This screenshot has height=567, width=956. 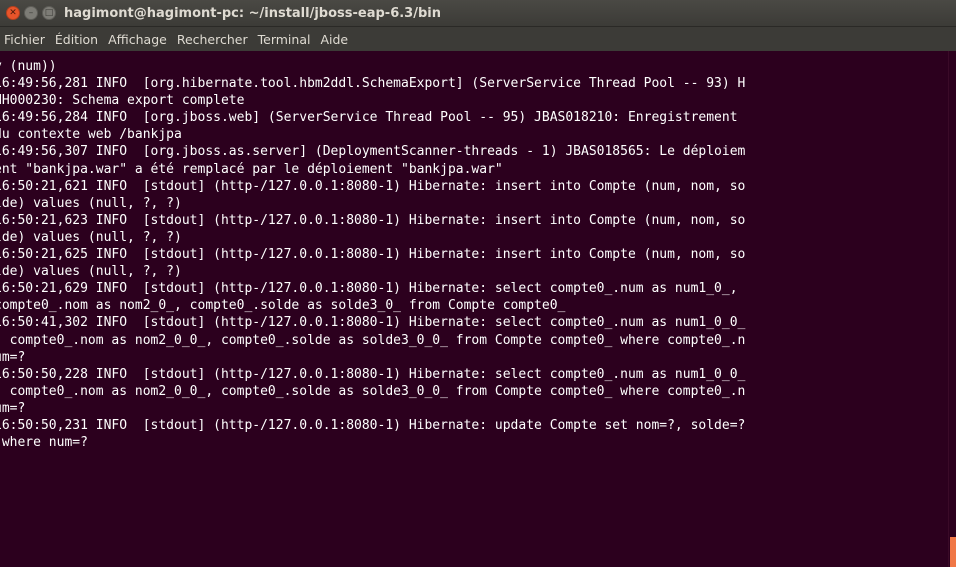 What do you see at coordinates (49, 13) in the screenshot?
I see `maximize-icon: □` at bounding box center [49, 13].